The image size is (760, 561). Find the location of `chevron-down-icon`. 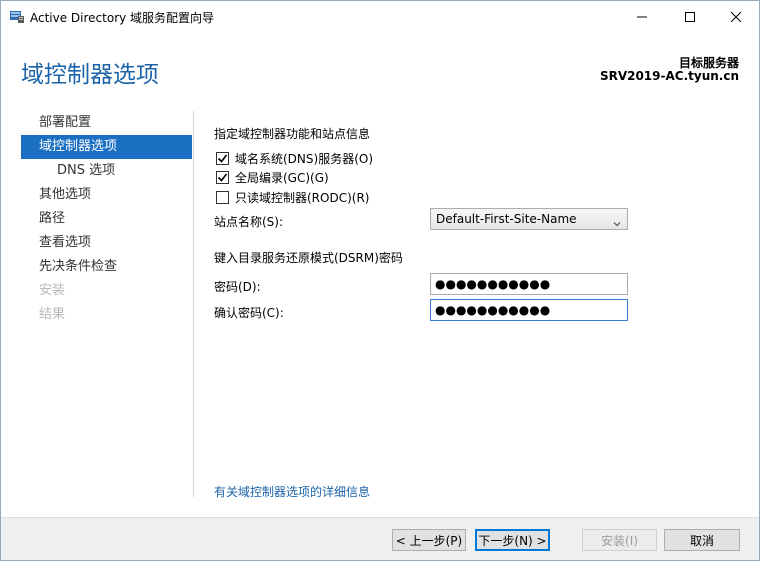

chevron-down-icon is located at coordinates (617, 224).